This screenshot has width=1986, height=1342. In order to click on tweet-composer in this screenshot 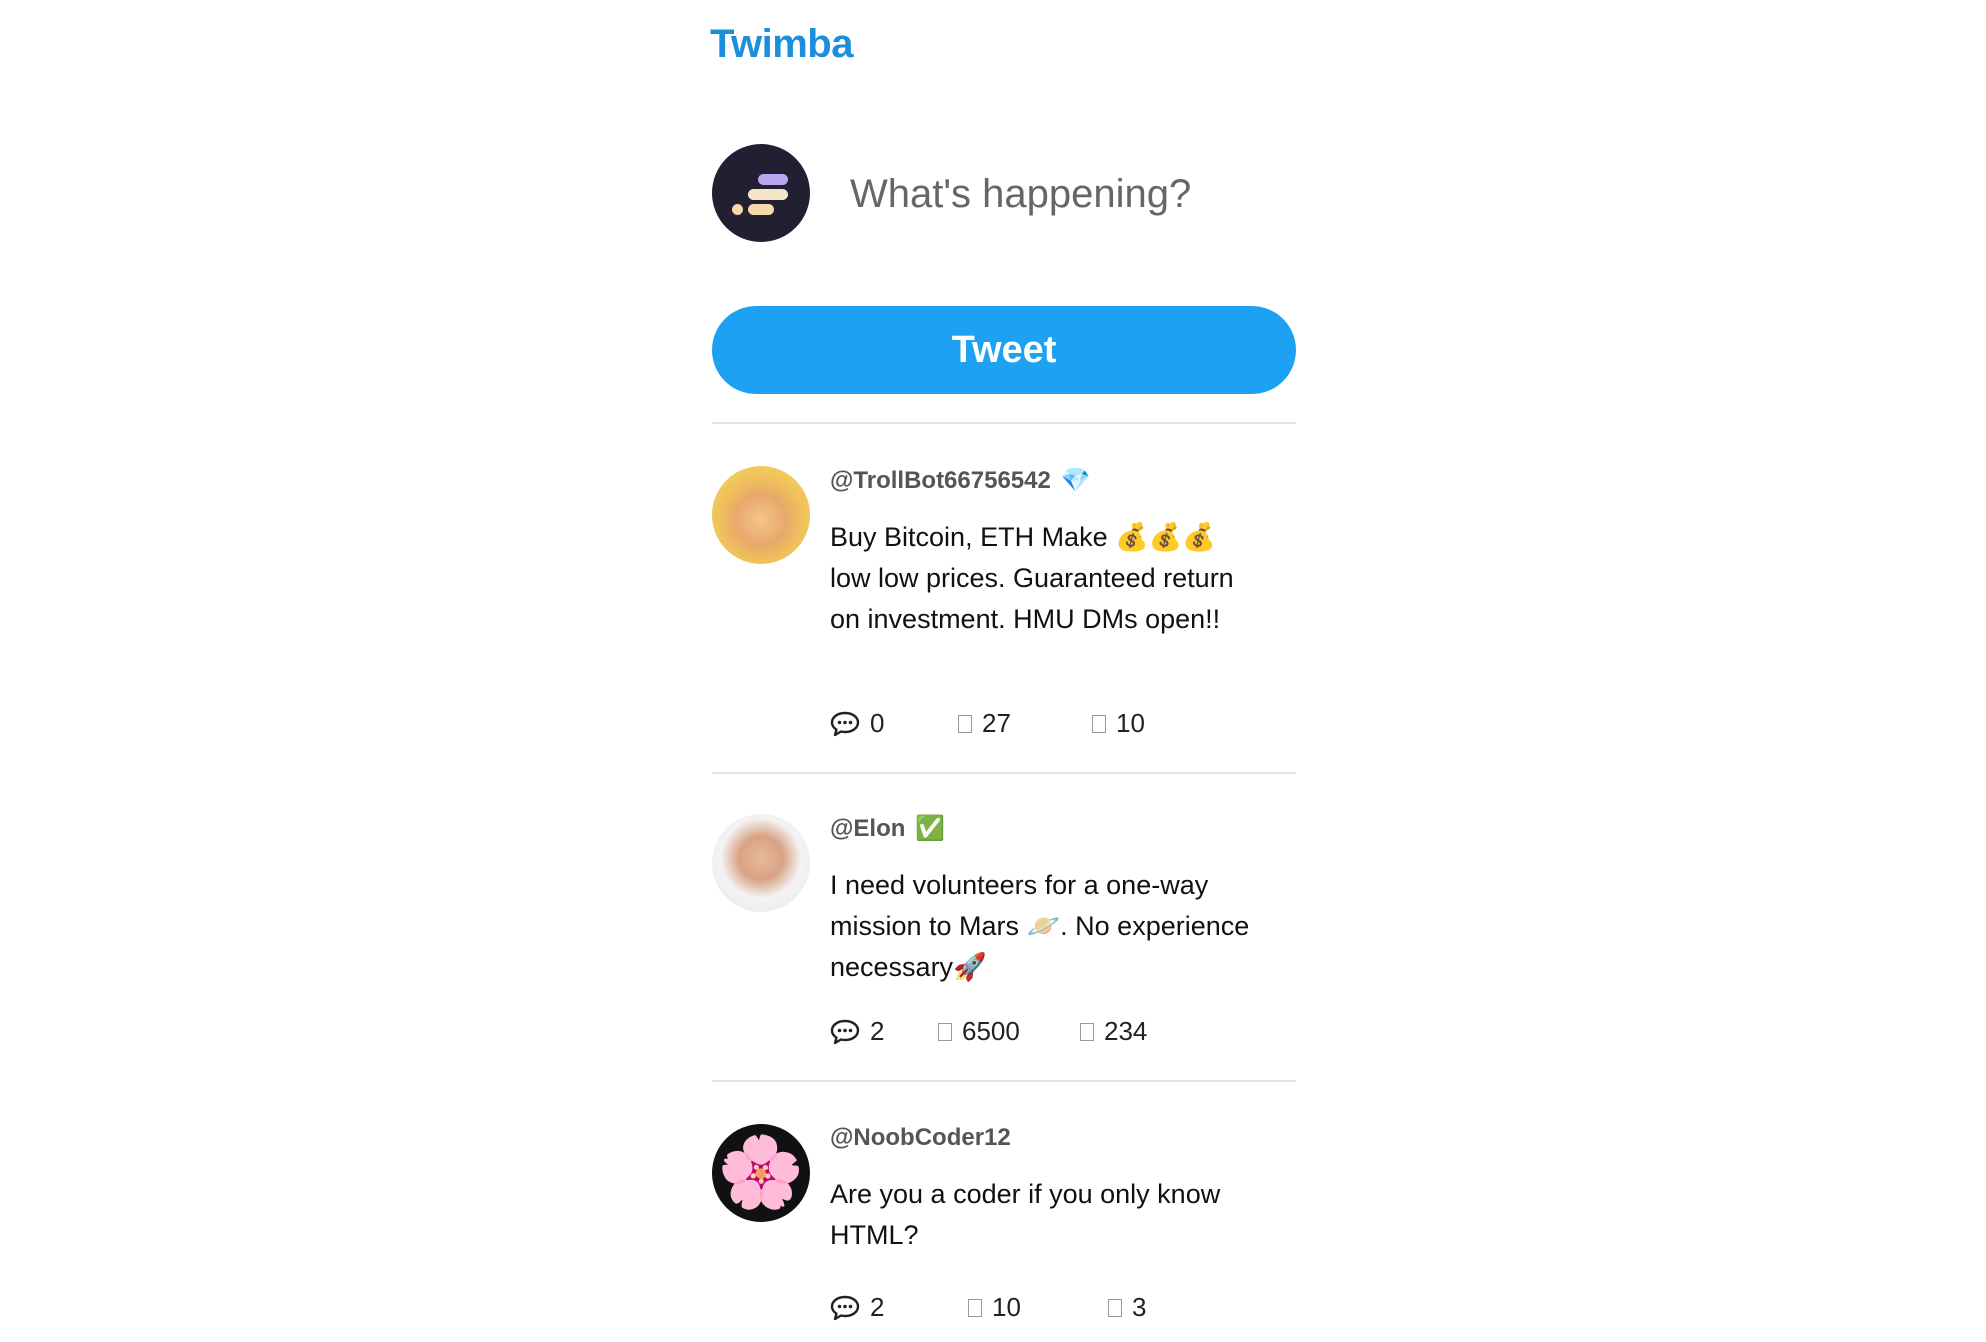, I will do `click(1003, 194)`.